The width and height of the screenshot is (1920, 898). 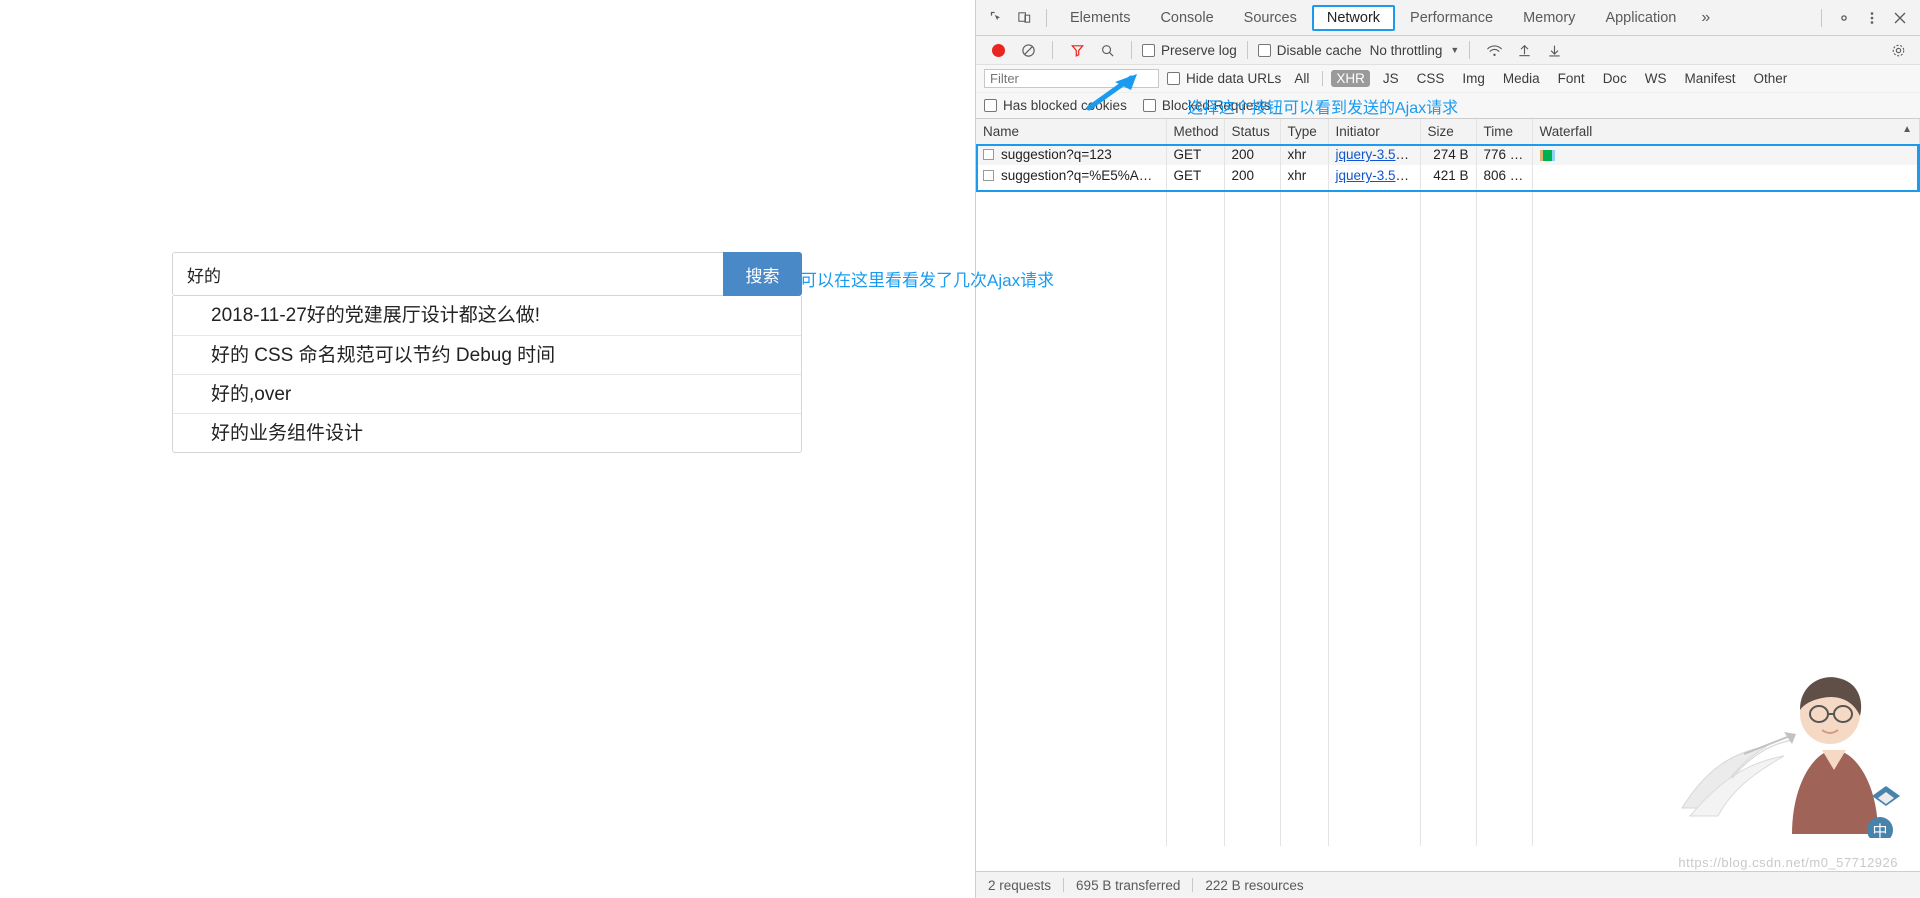 I want to click on filter-type-font: Font, so click(x=1571, y=78).